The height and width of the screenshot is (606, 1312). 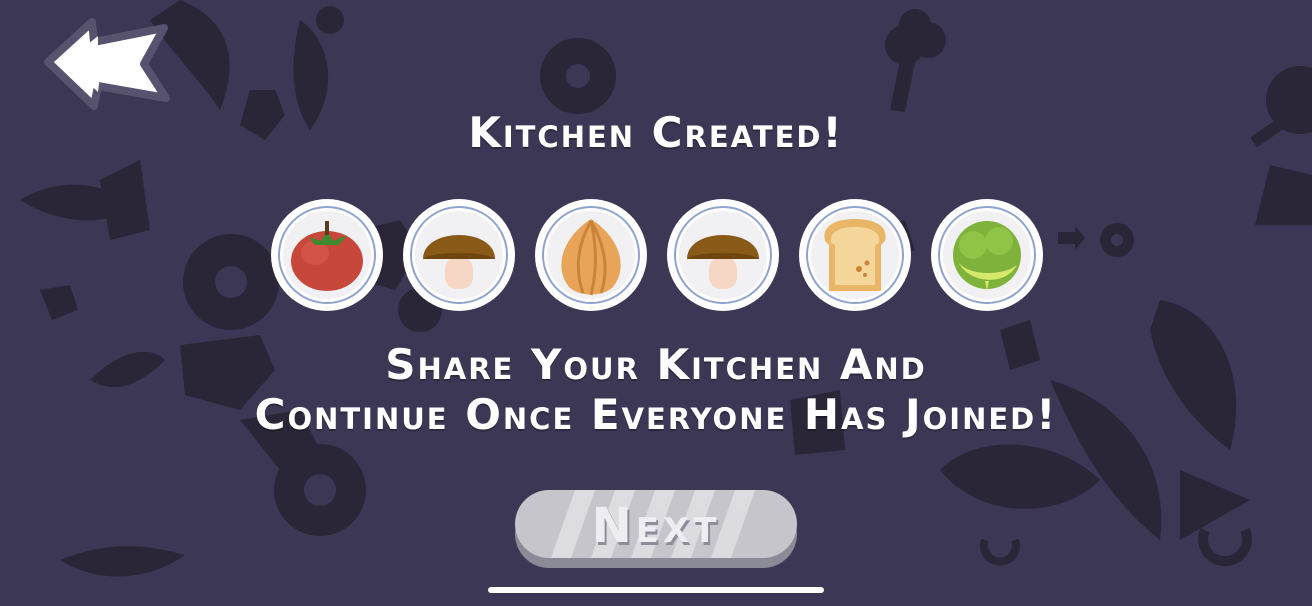 What do you see at coordinates (591, 255) in the screenshot?
I see `plate-onion` at bounding box center [591, 255].